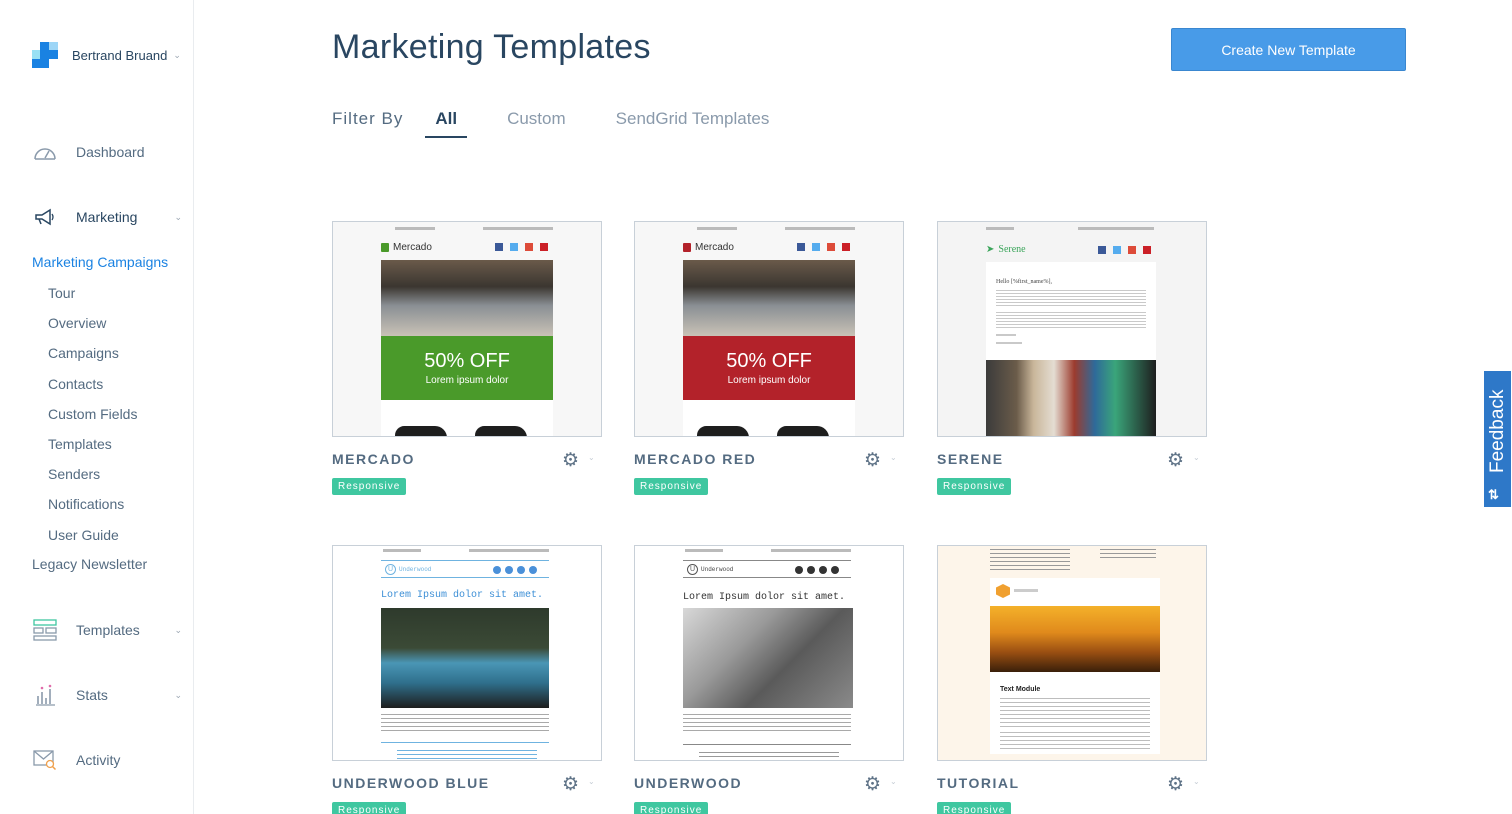 The height and width of the screenshot is (814, 1512). Describe the element at coordinates (462, 595) in the screenshot. I see `template-headline: Lorem Ipsum dolor sit amet.` at that location.